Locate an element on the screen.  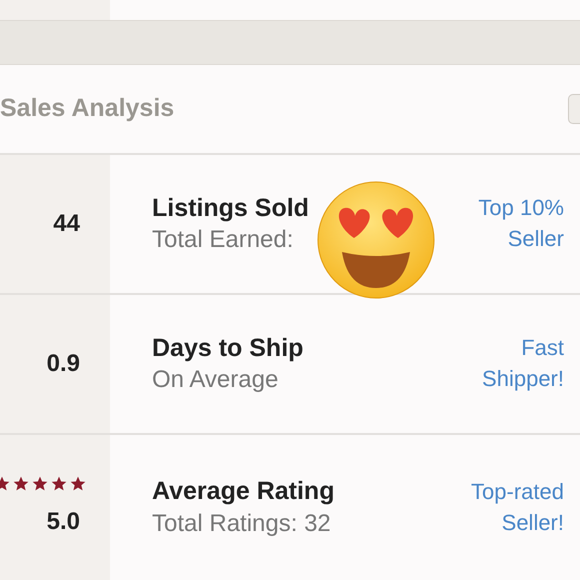
stat-value: 44 is located at coordinates (66, 224).